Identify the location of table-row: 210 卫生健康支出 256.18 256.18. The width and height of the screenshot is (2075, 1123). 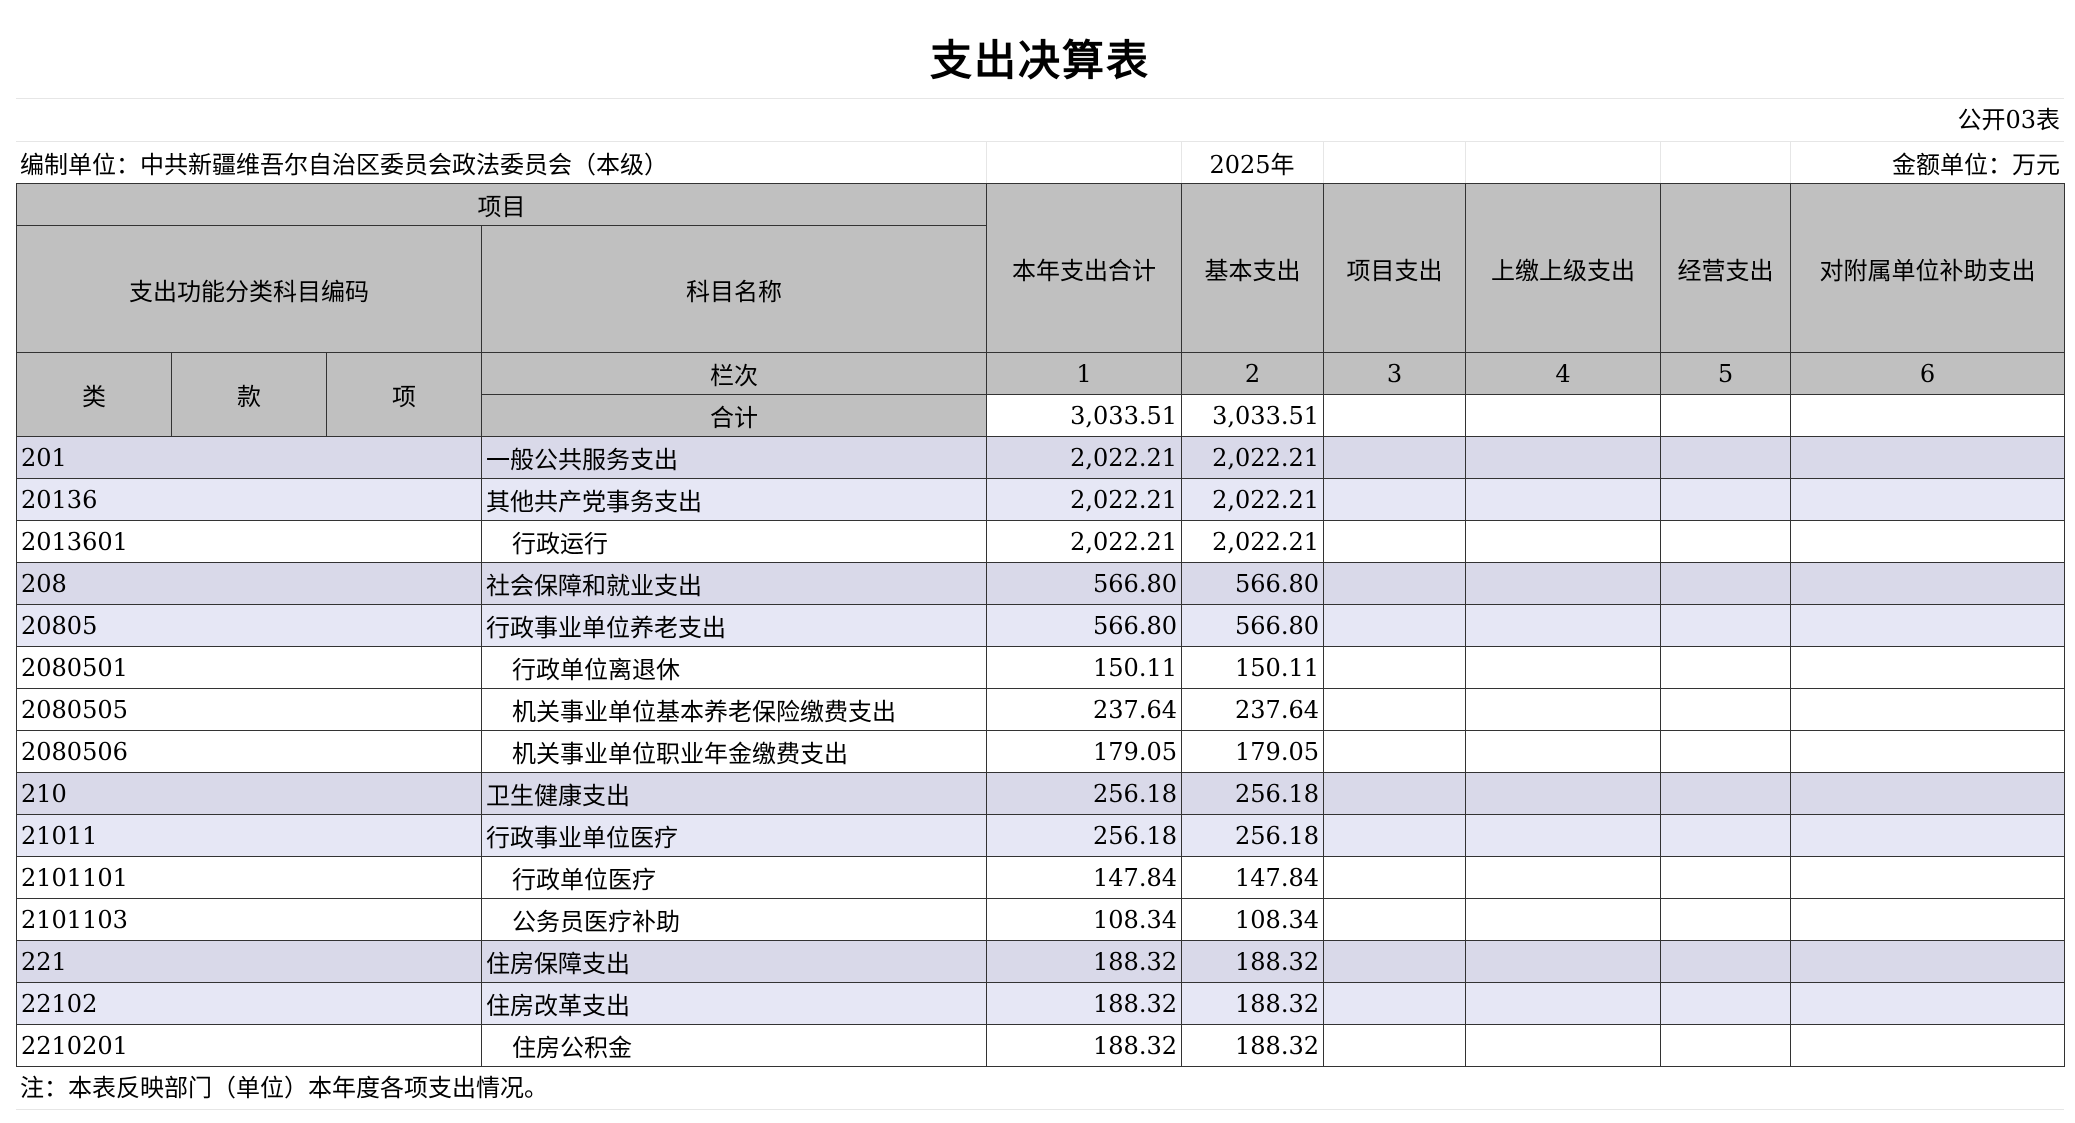
(1040, 793).